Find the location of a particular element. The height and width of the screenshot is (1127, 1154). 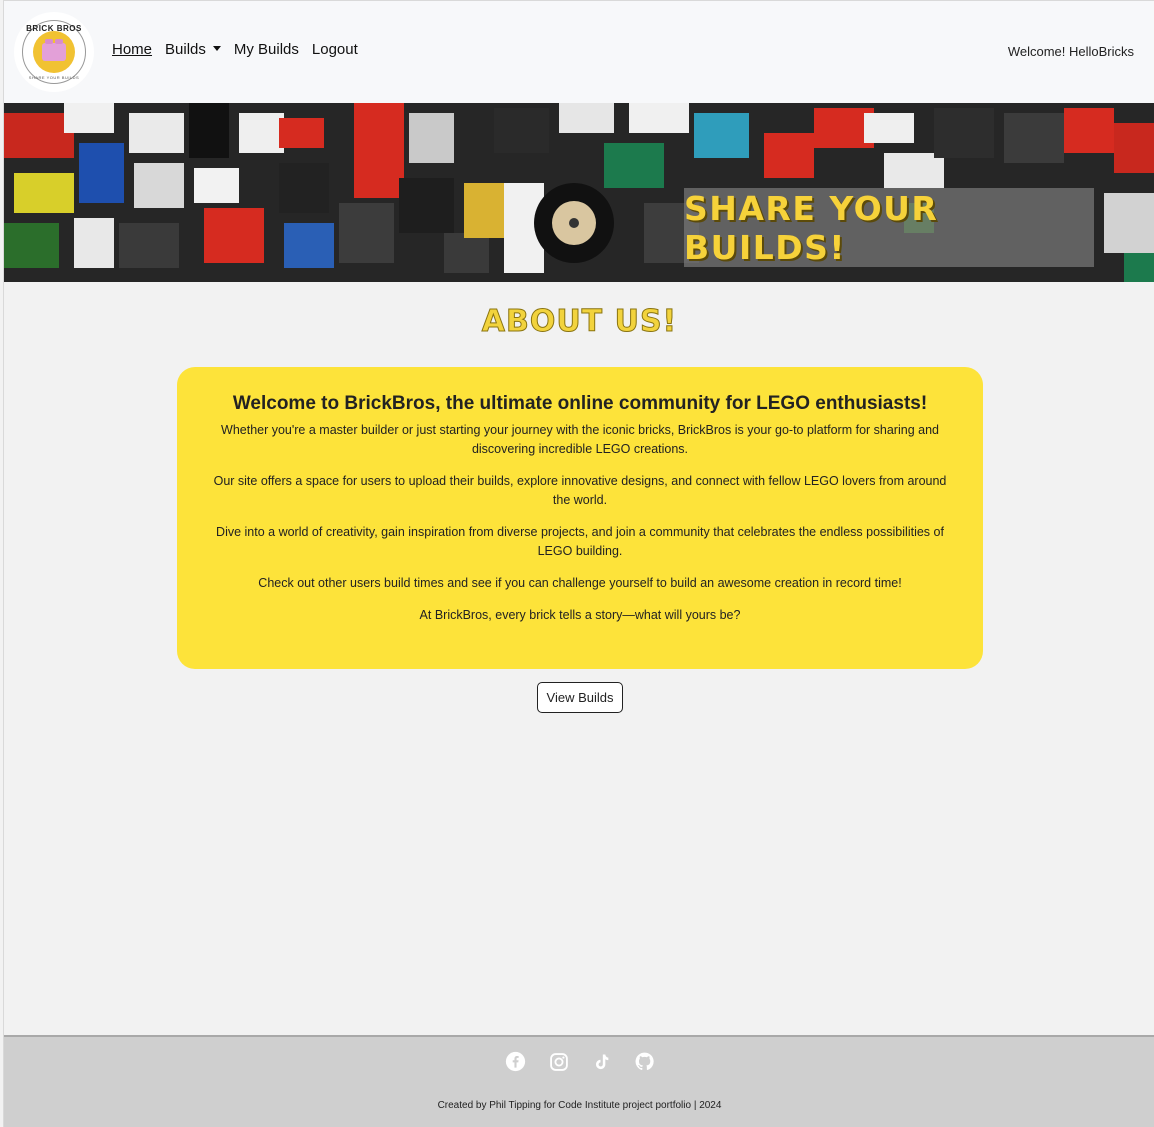

brick-icon is located at coordinates (54, 50).